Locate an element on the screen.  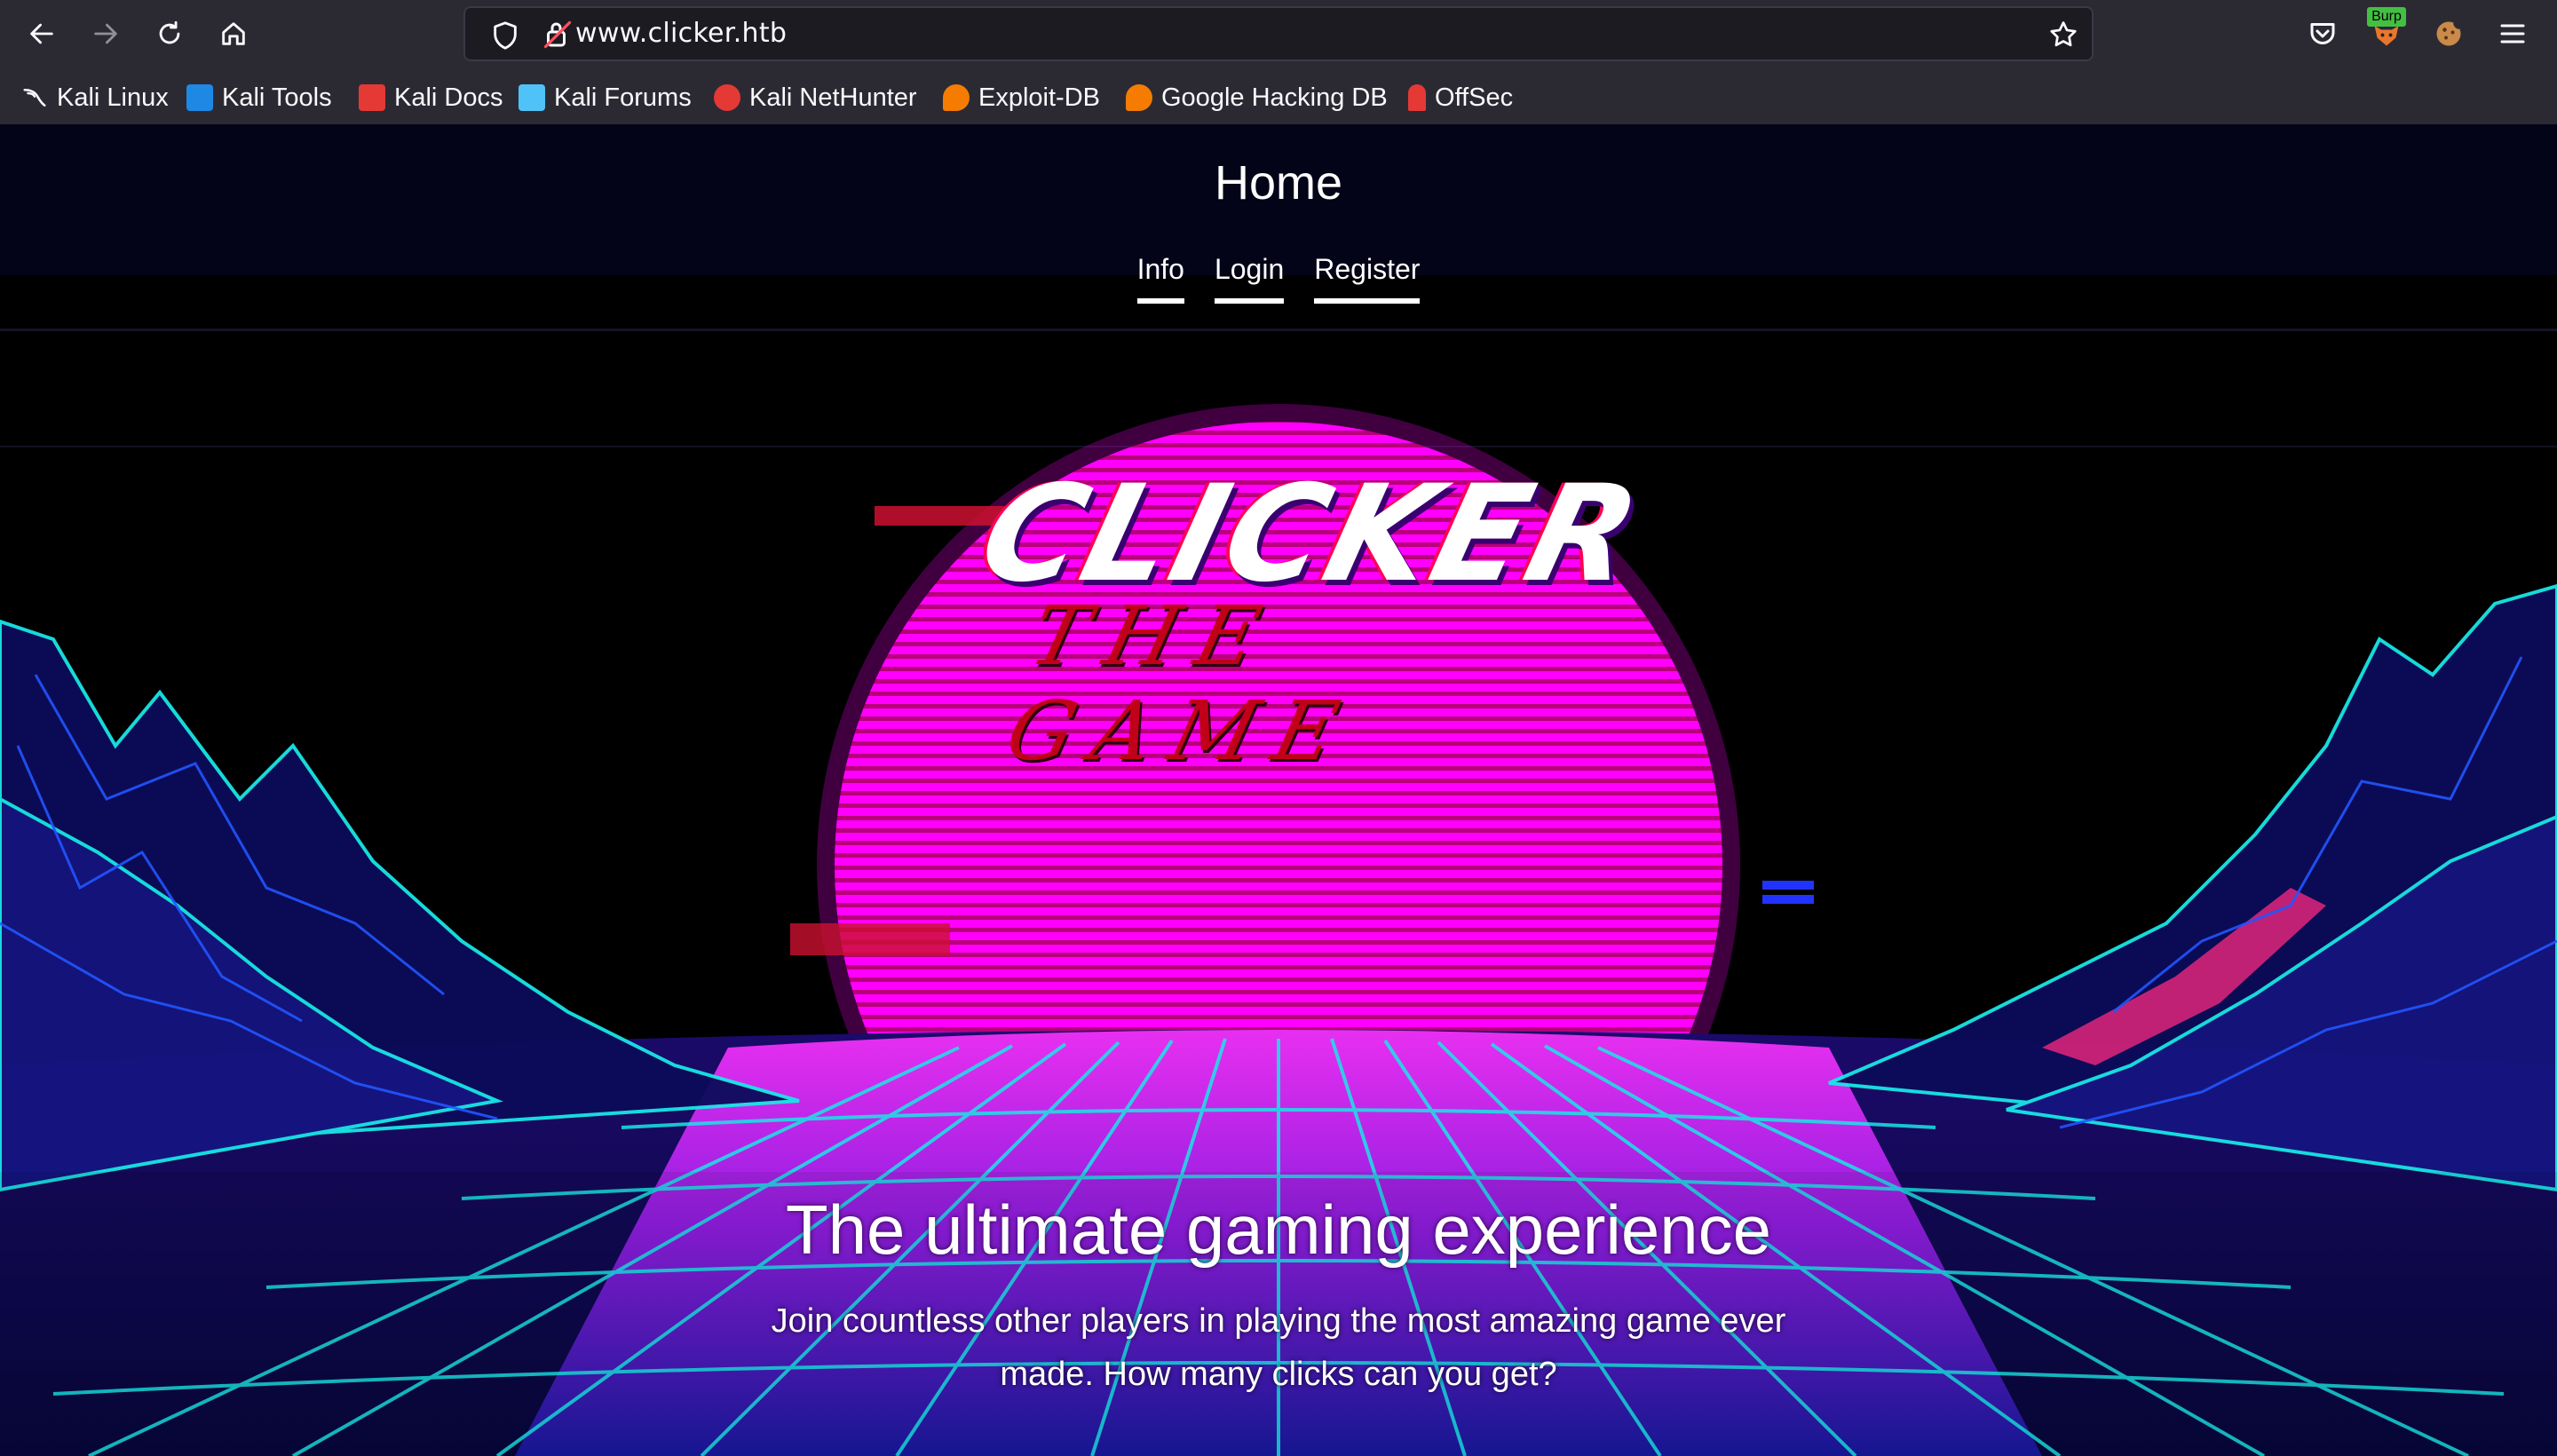
bookmark-kali-forums: Kali Forums is located at coordinates (605, 98).